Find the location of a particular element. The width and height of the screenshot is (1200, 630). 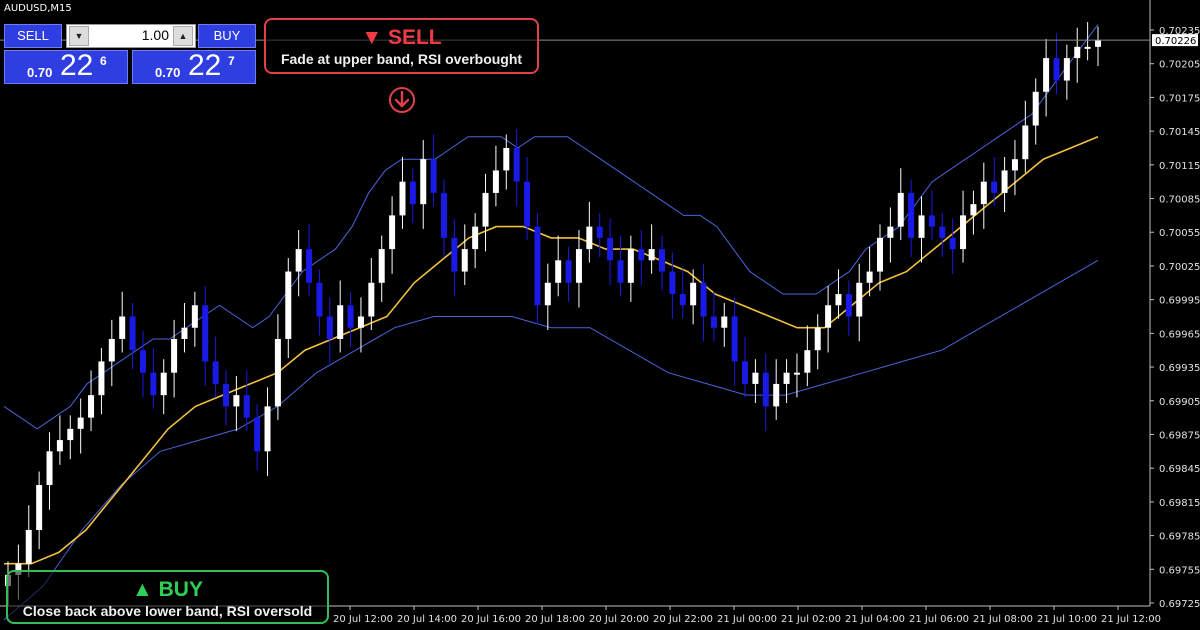

y-tick-label: 0.70175 is located at coordinates (1179, 98).